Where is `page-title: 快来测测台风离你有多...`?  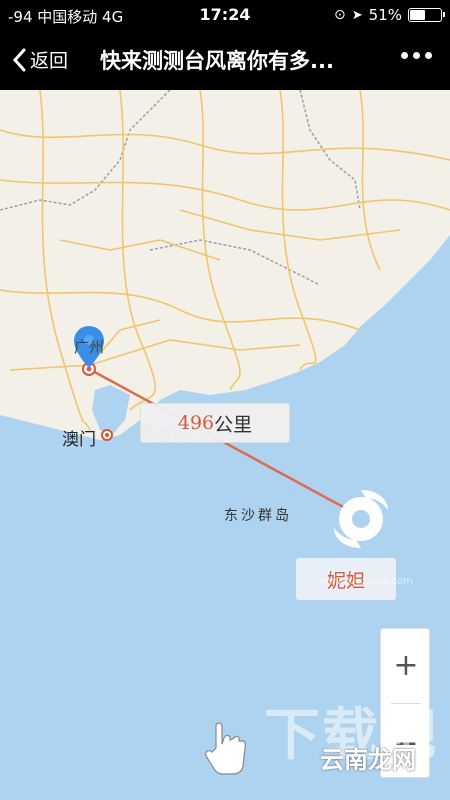
page-title: 快来测测台风离你有多... is located at coordinates (217, 61).